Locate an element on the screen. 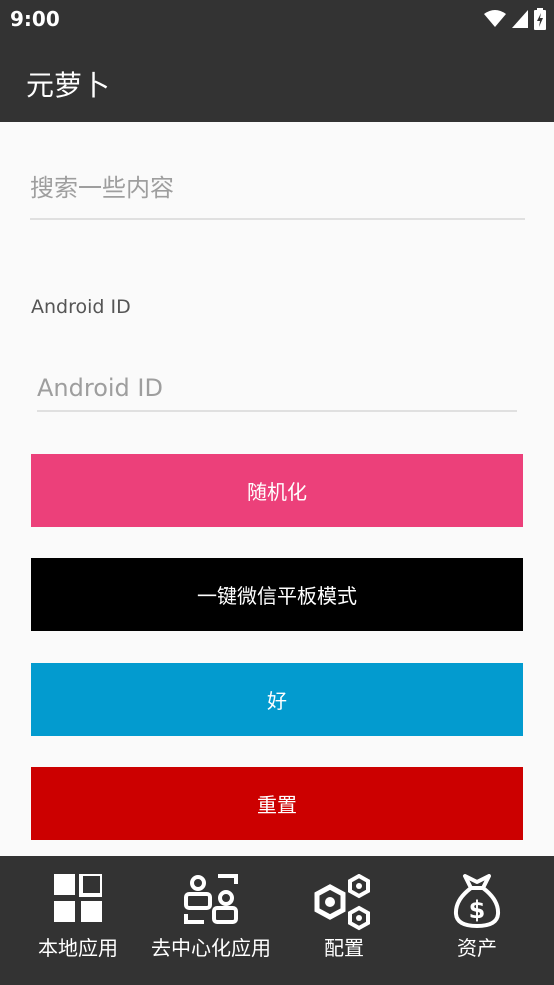 The image size is (554, 985). nav-item-local-apps: 本地应用 is located at coordinates (78, 920).